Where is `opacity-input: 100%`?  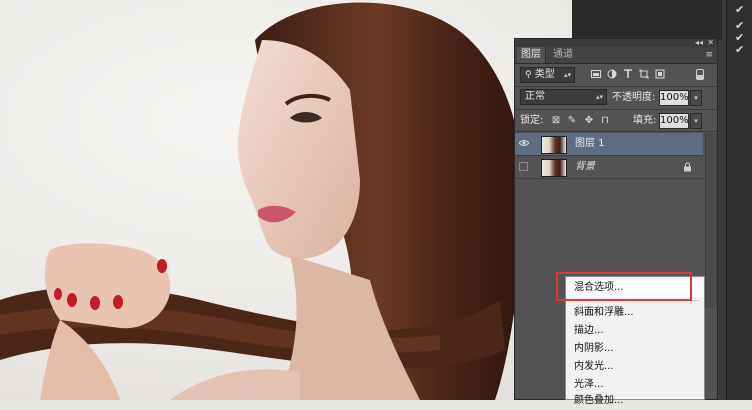 opacity-input: 100% is located at coordinates (674, 98).